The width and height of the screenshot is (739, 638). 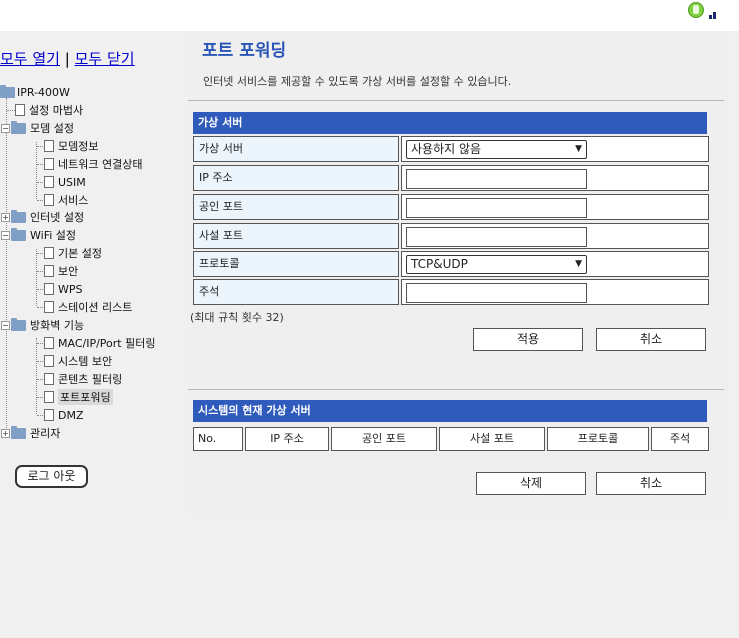 What do you see at coordinates (80, 253) in the screenshot?
I see `sidebar-item-label: 기본 설정` at bounding box center [80, 253].